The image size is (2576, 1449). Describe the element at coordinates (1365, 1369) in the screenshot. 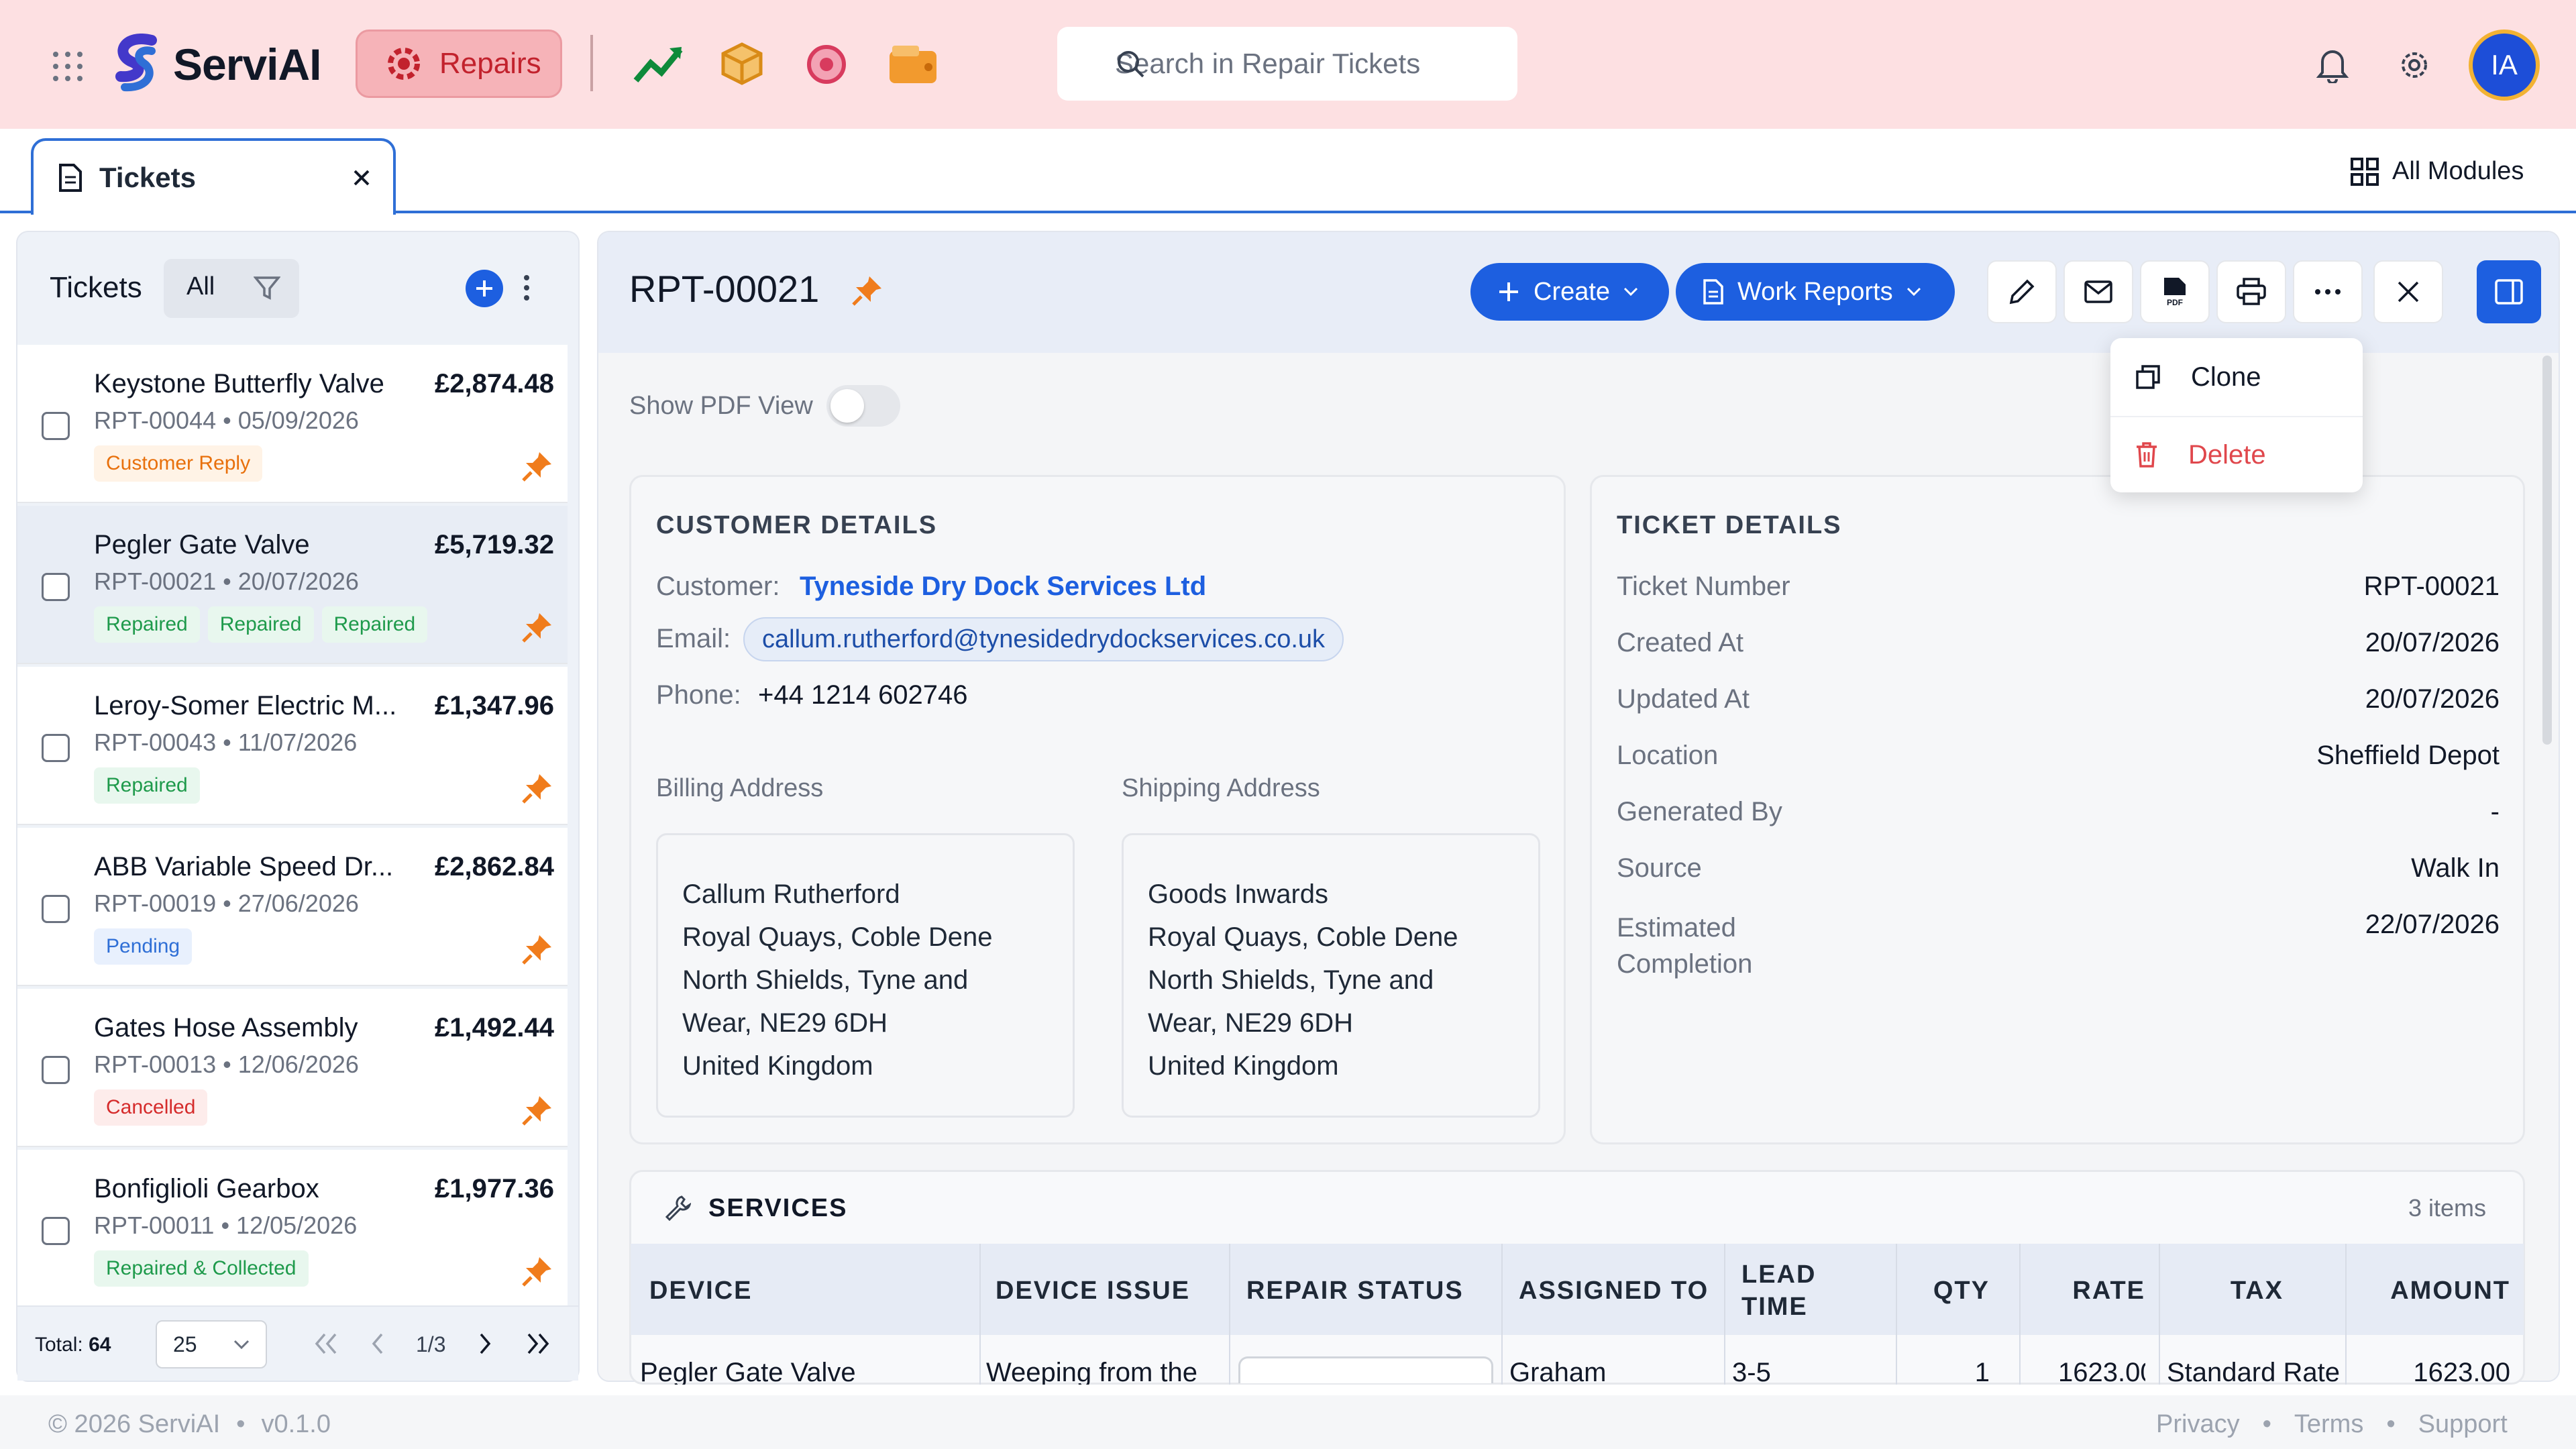

I see `repair-status-select` at that location.